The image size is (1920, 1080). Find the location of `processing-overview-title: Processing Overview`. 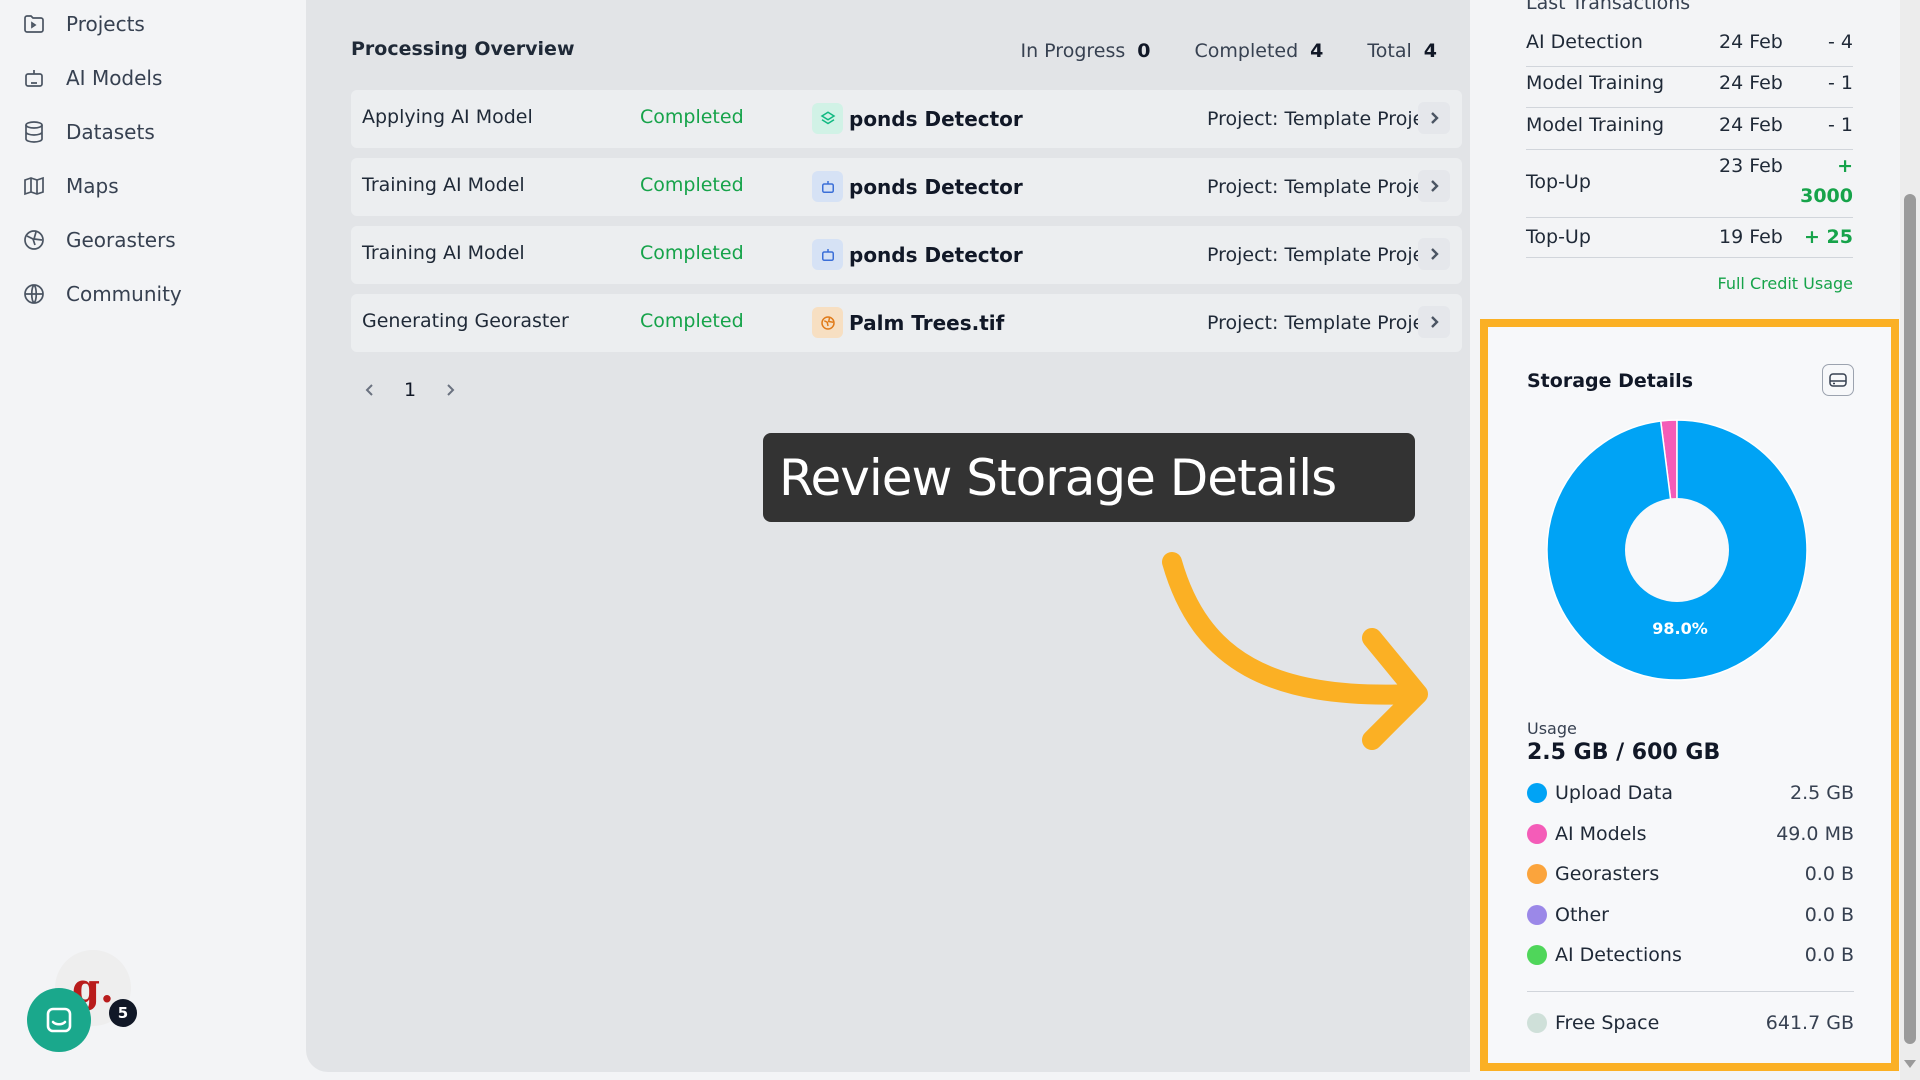

processing-overview-title: Processing Overview is located at coordinates (463, 49).